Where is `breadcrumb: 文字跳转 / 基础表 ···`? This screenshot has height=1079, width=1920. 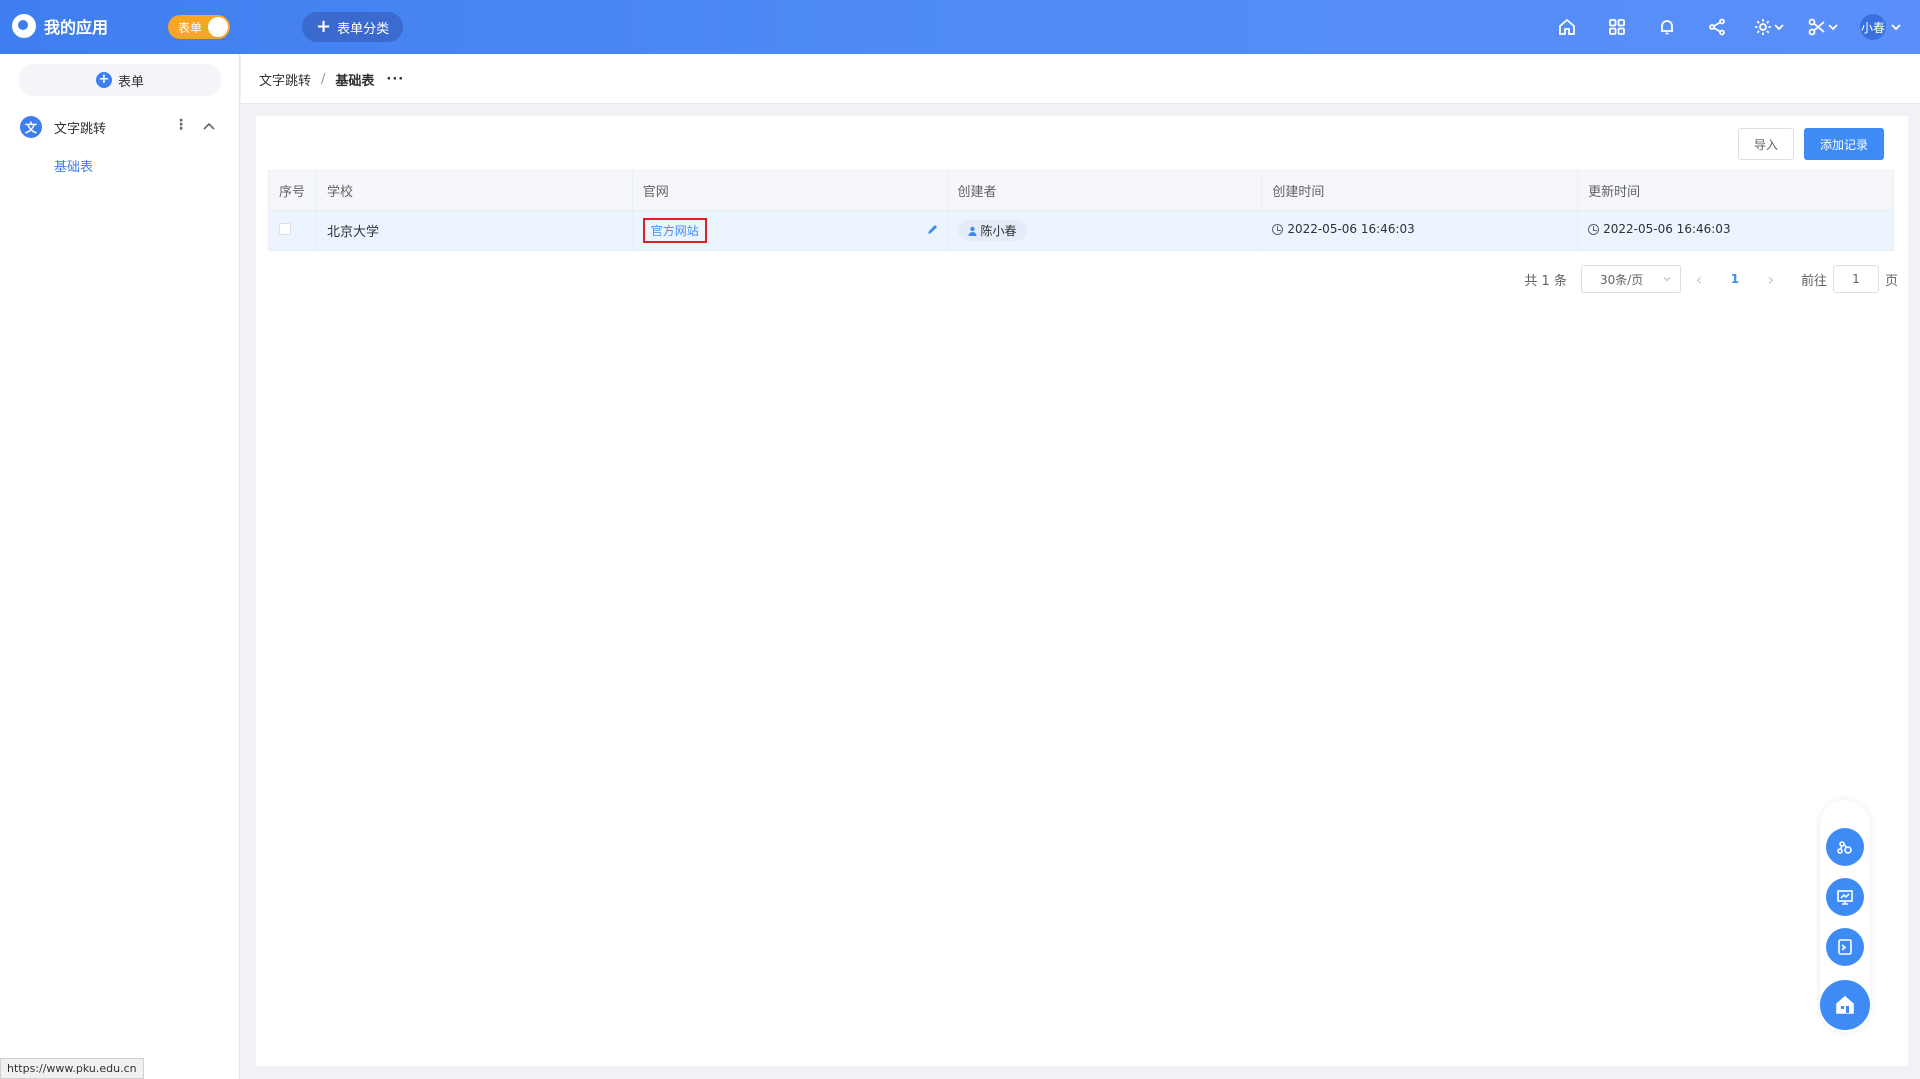
breadcrumb: 文字跳转 / 基础表 ··· is located at coordinates (331, 79).